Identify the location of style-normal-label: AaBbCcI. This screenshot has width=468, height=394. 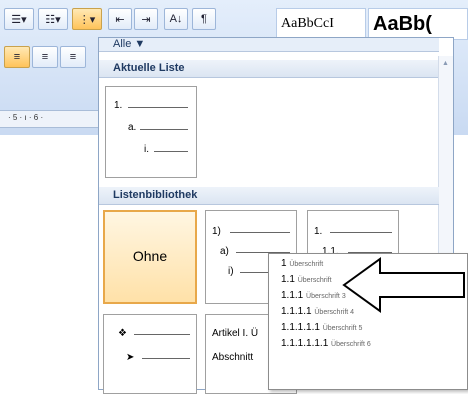
(307, 23).